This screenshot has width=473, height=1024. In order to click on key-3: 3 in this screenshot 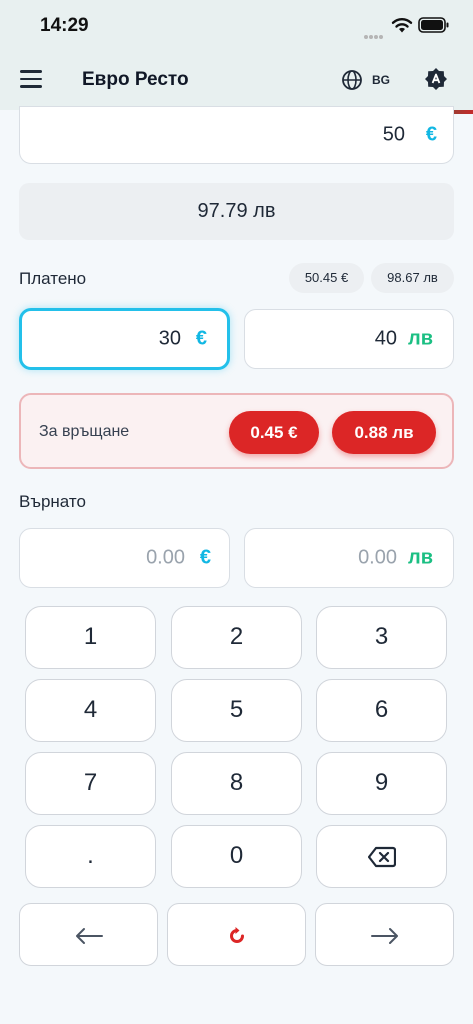, I will do `click(381, 637)`.